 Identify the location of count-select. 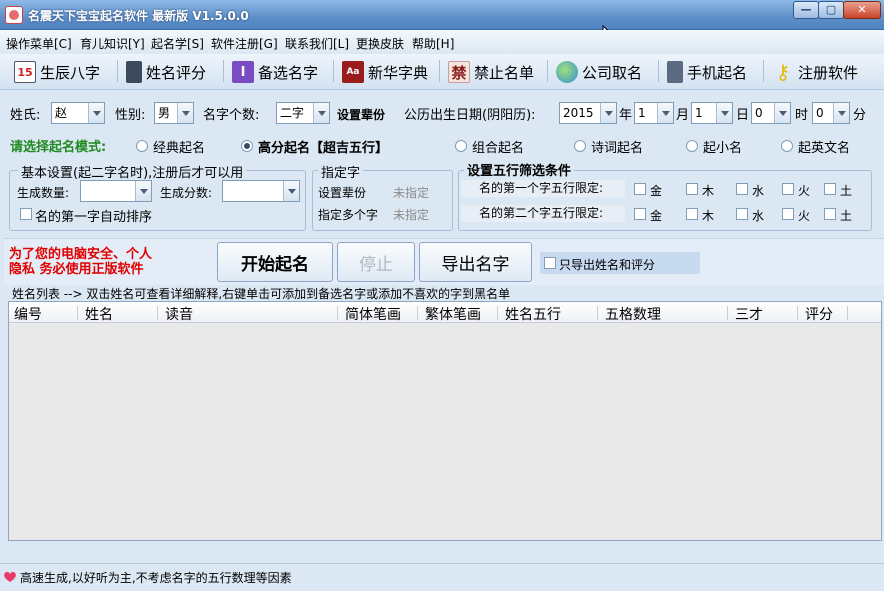
(116, 191).